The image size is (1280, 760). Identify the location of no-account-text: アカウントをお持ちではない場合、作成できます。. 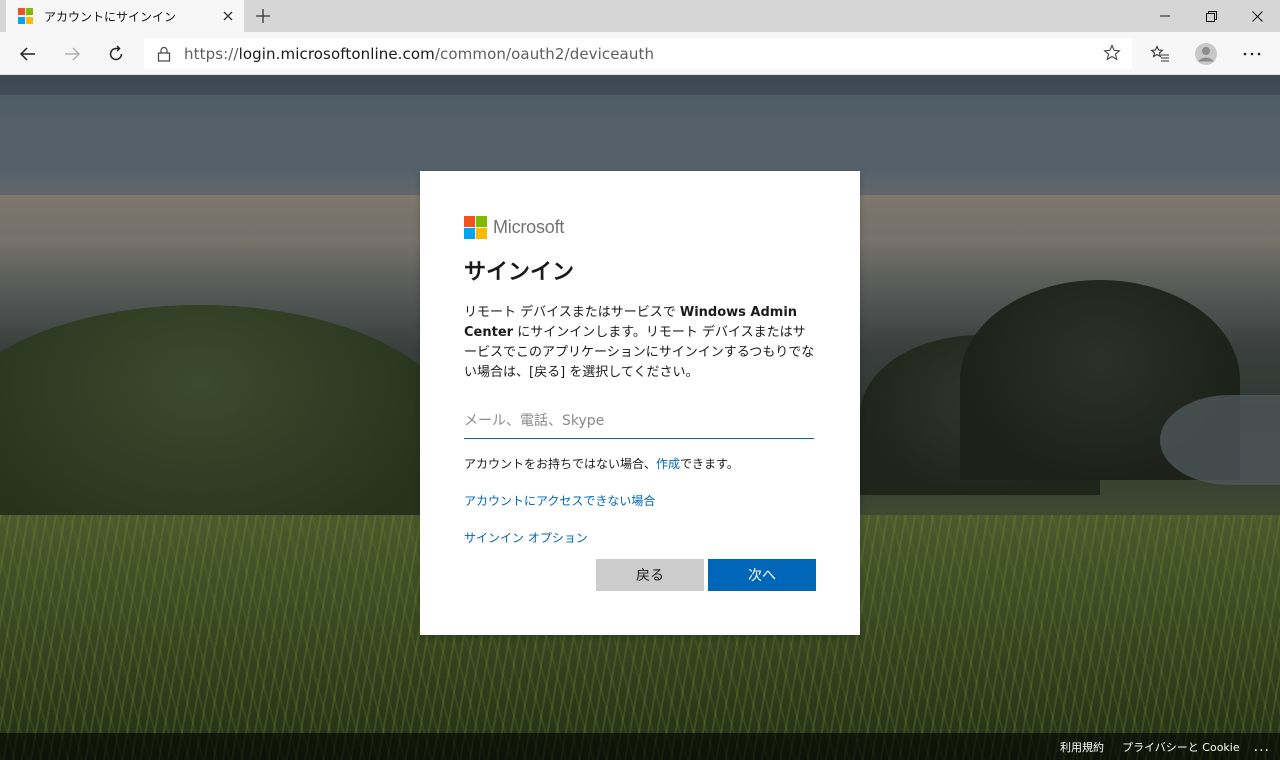
(640, 463).